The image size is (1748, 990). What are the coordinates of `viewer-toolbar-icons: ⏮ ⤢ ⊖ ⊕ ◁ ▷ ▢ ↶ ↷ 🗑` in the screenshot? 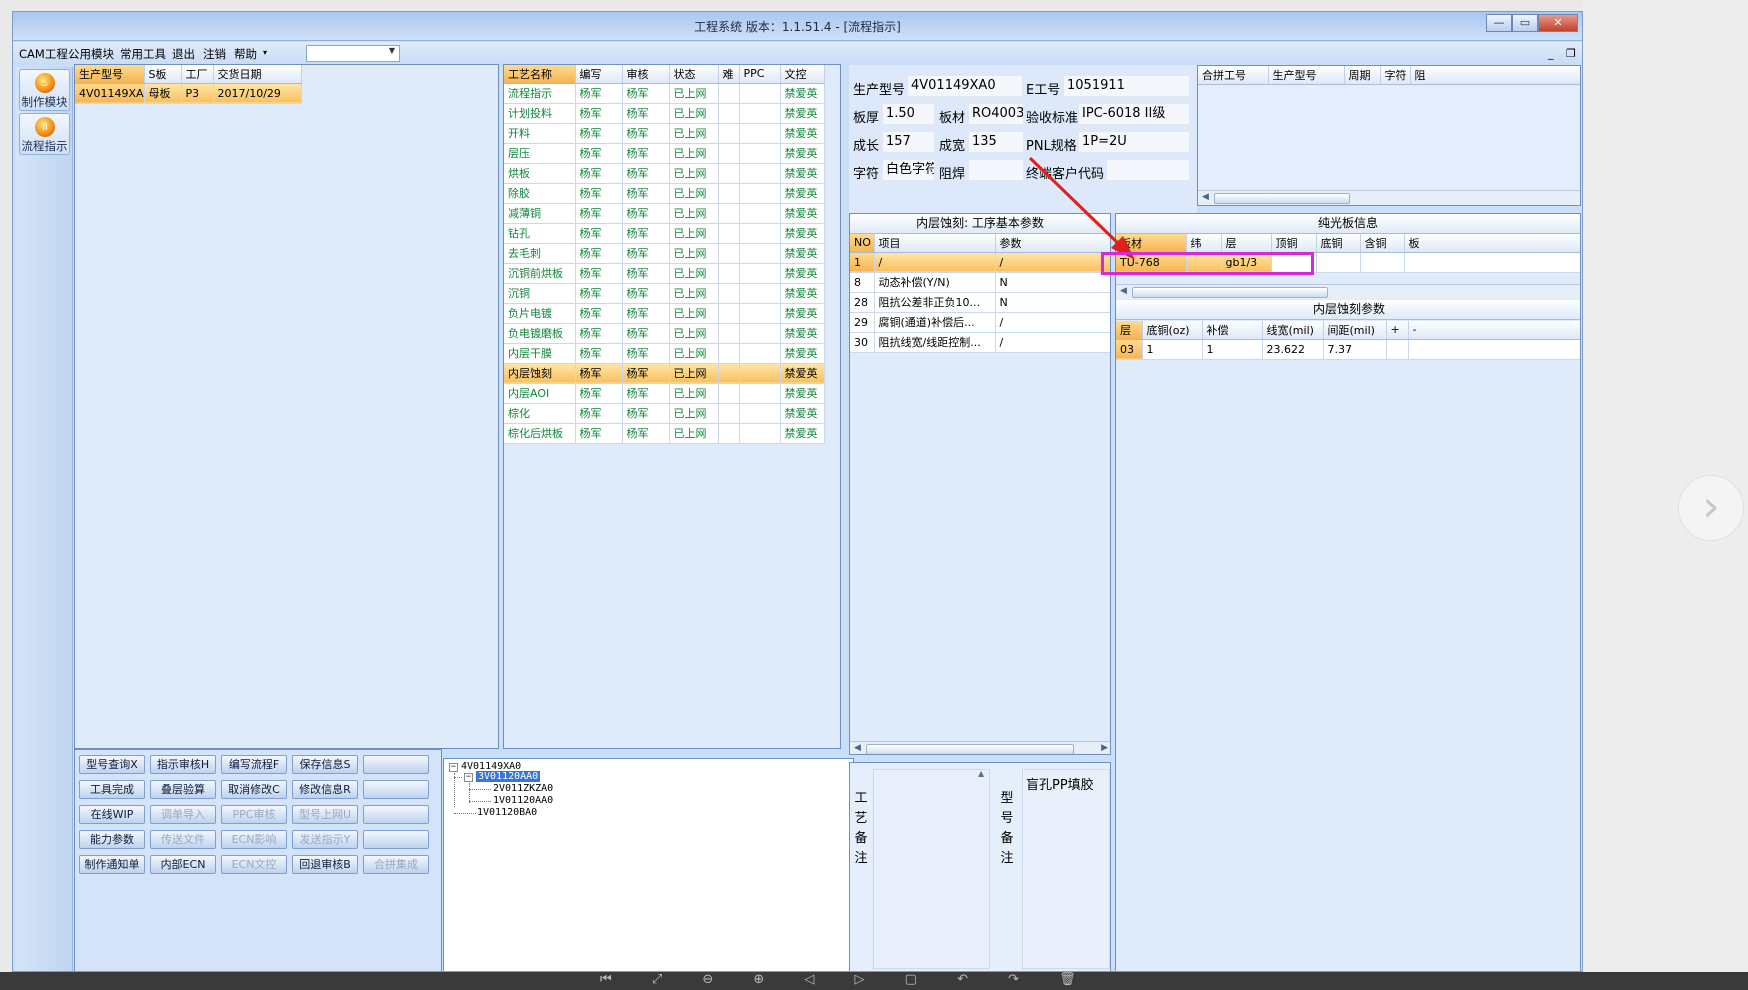 It's located at (847, 979).